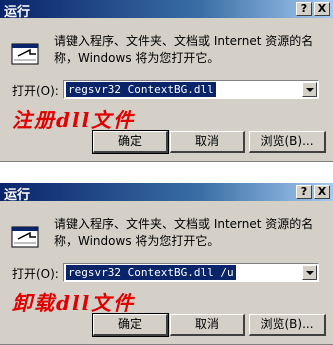 The height and width of the screenshot is (345, 333). What do you see at coordinates (74, 120) in the screenshot?
I see `annotation-caption: 注册dll文件` at bounding box center [74, 120].